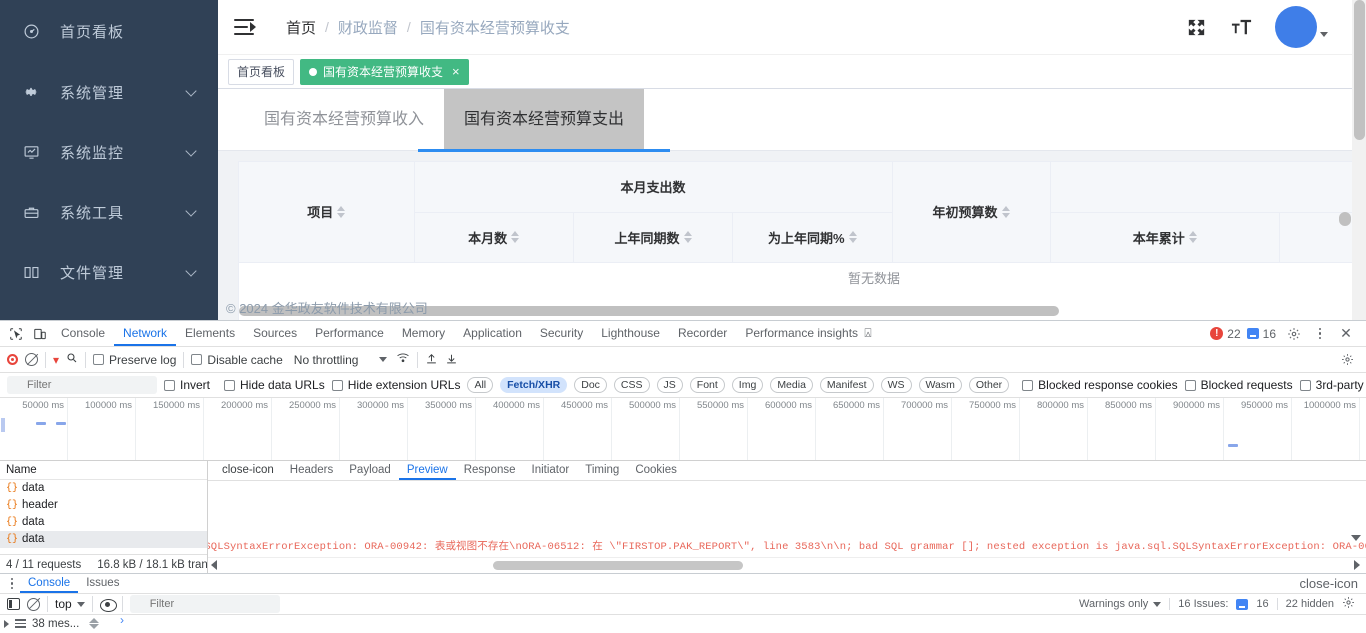 Image resolution: width=1366 pixels, height=633 pixels. Describe the element at coordinates (341, 360) in the screenshot. I see `throttling-select: No throttling` at that location.